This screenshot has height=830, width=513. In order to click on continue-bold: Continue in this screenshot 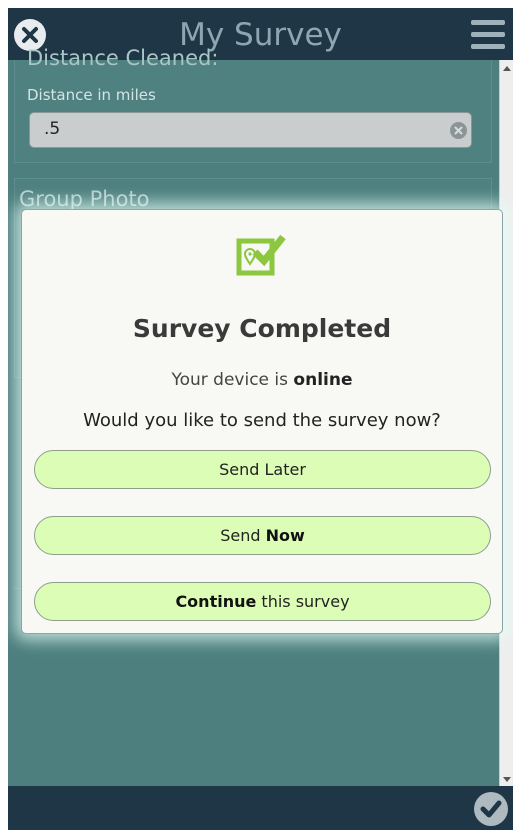, I will do `click(216, 601)`.